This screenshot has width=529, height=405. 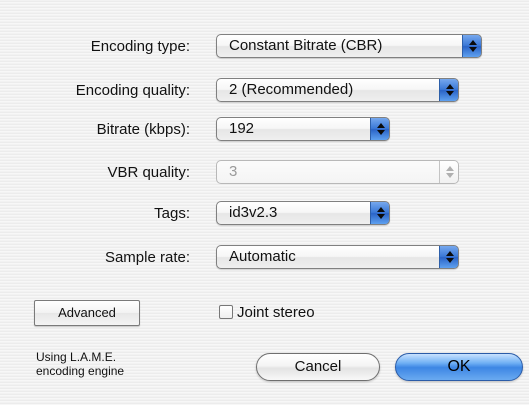 What do you see at coordinates (147, 257) in the screenshot?
I see `sample-rate-label: Sample rate:` at bounding box center [147, 257].